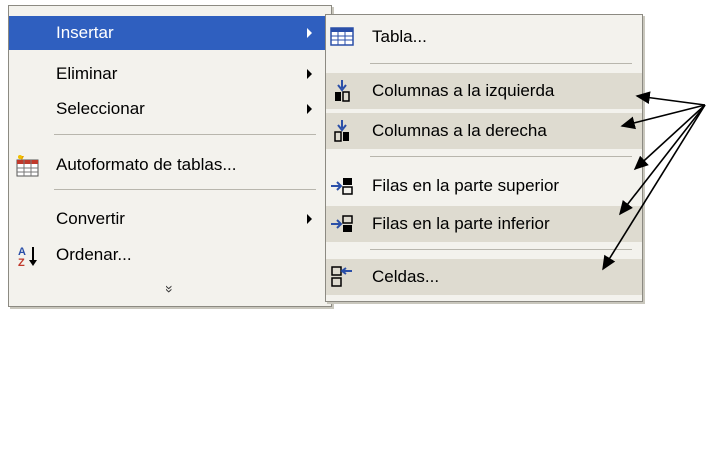 The width and height of the screenshot is (709, 450). Describe the element at coordinates (459, 130) in the screenshot. I see `submenu-item-columnas-derecha-label: Columnas a la derecha` at that location.